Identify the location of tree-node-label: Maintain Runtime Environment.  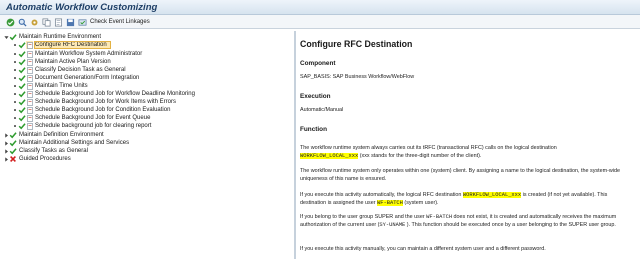
(60, 37).